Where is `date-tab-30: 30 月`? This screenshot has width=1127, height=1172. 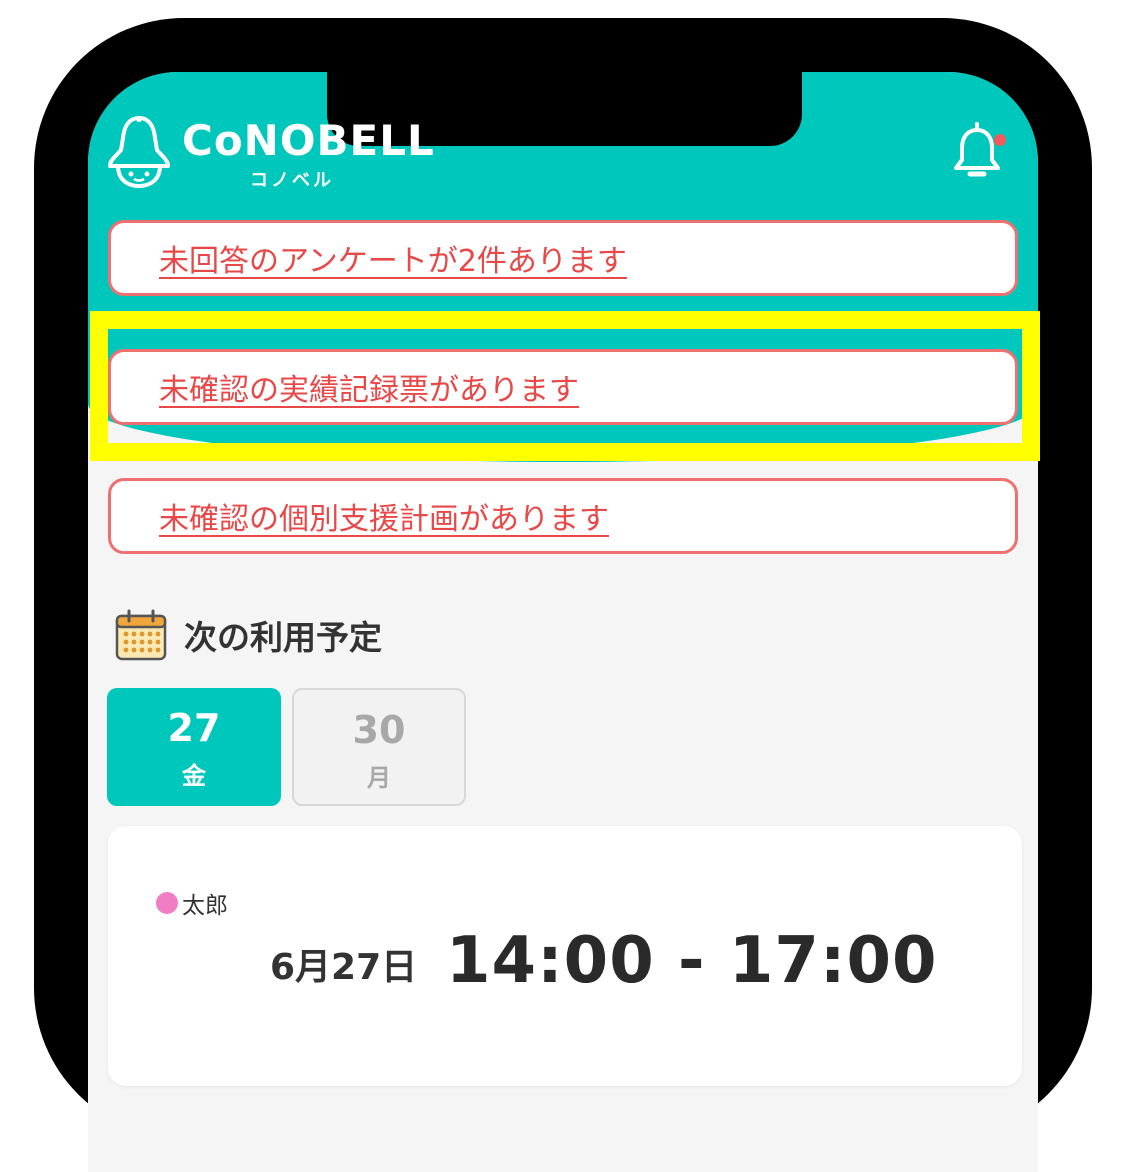 date-tab-30: 30 月 is located at coordinates (379, 747).